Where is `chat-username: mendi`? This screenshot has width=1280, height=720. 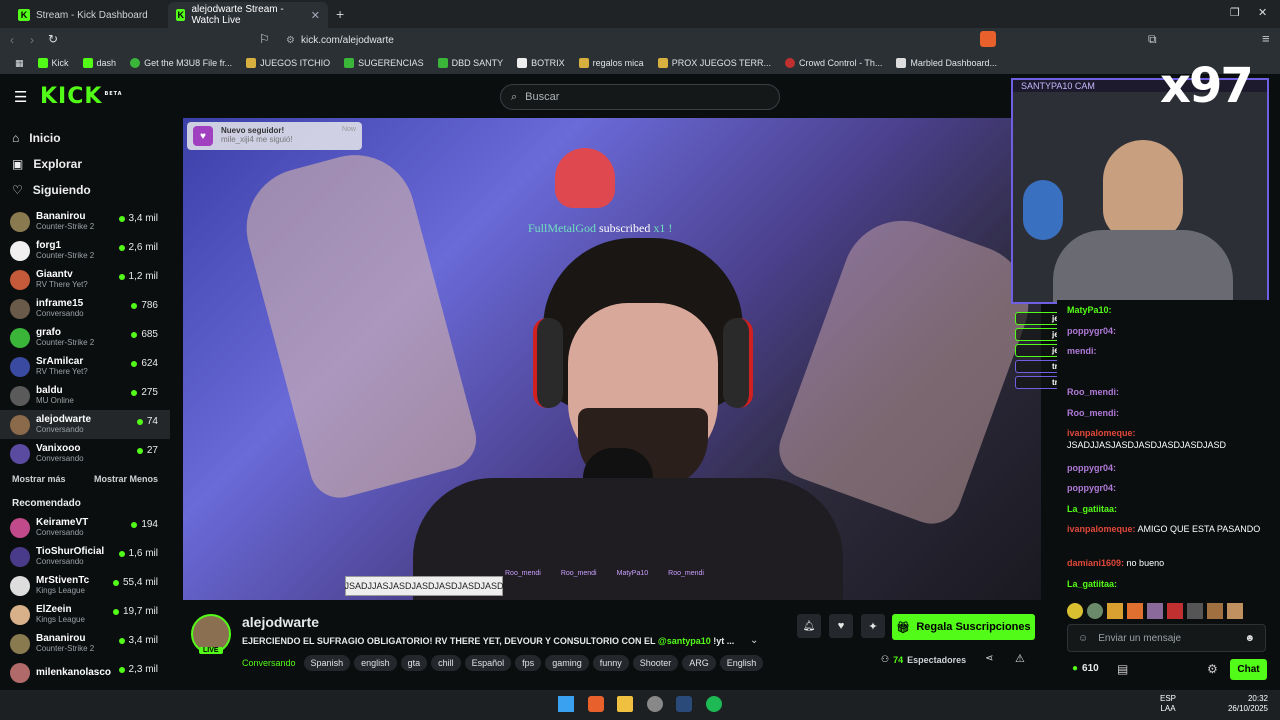
chat-username: mendi is located at coordinates (1080, 351).